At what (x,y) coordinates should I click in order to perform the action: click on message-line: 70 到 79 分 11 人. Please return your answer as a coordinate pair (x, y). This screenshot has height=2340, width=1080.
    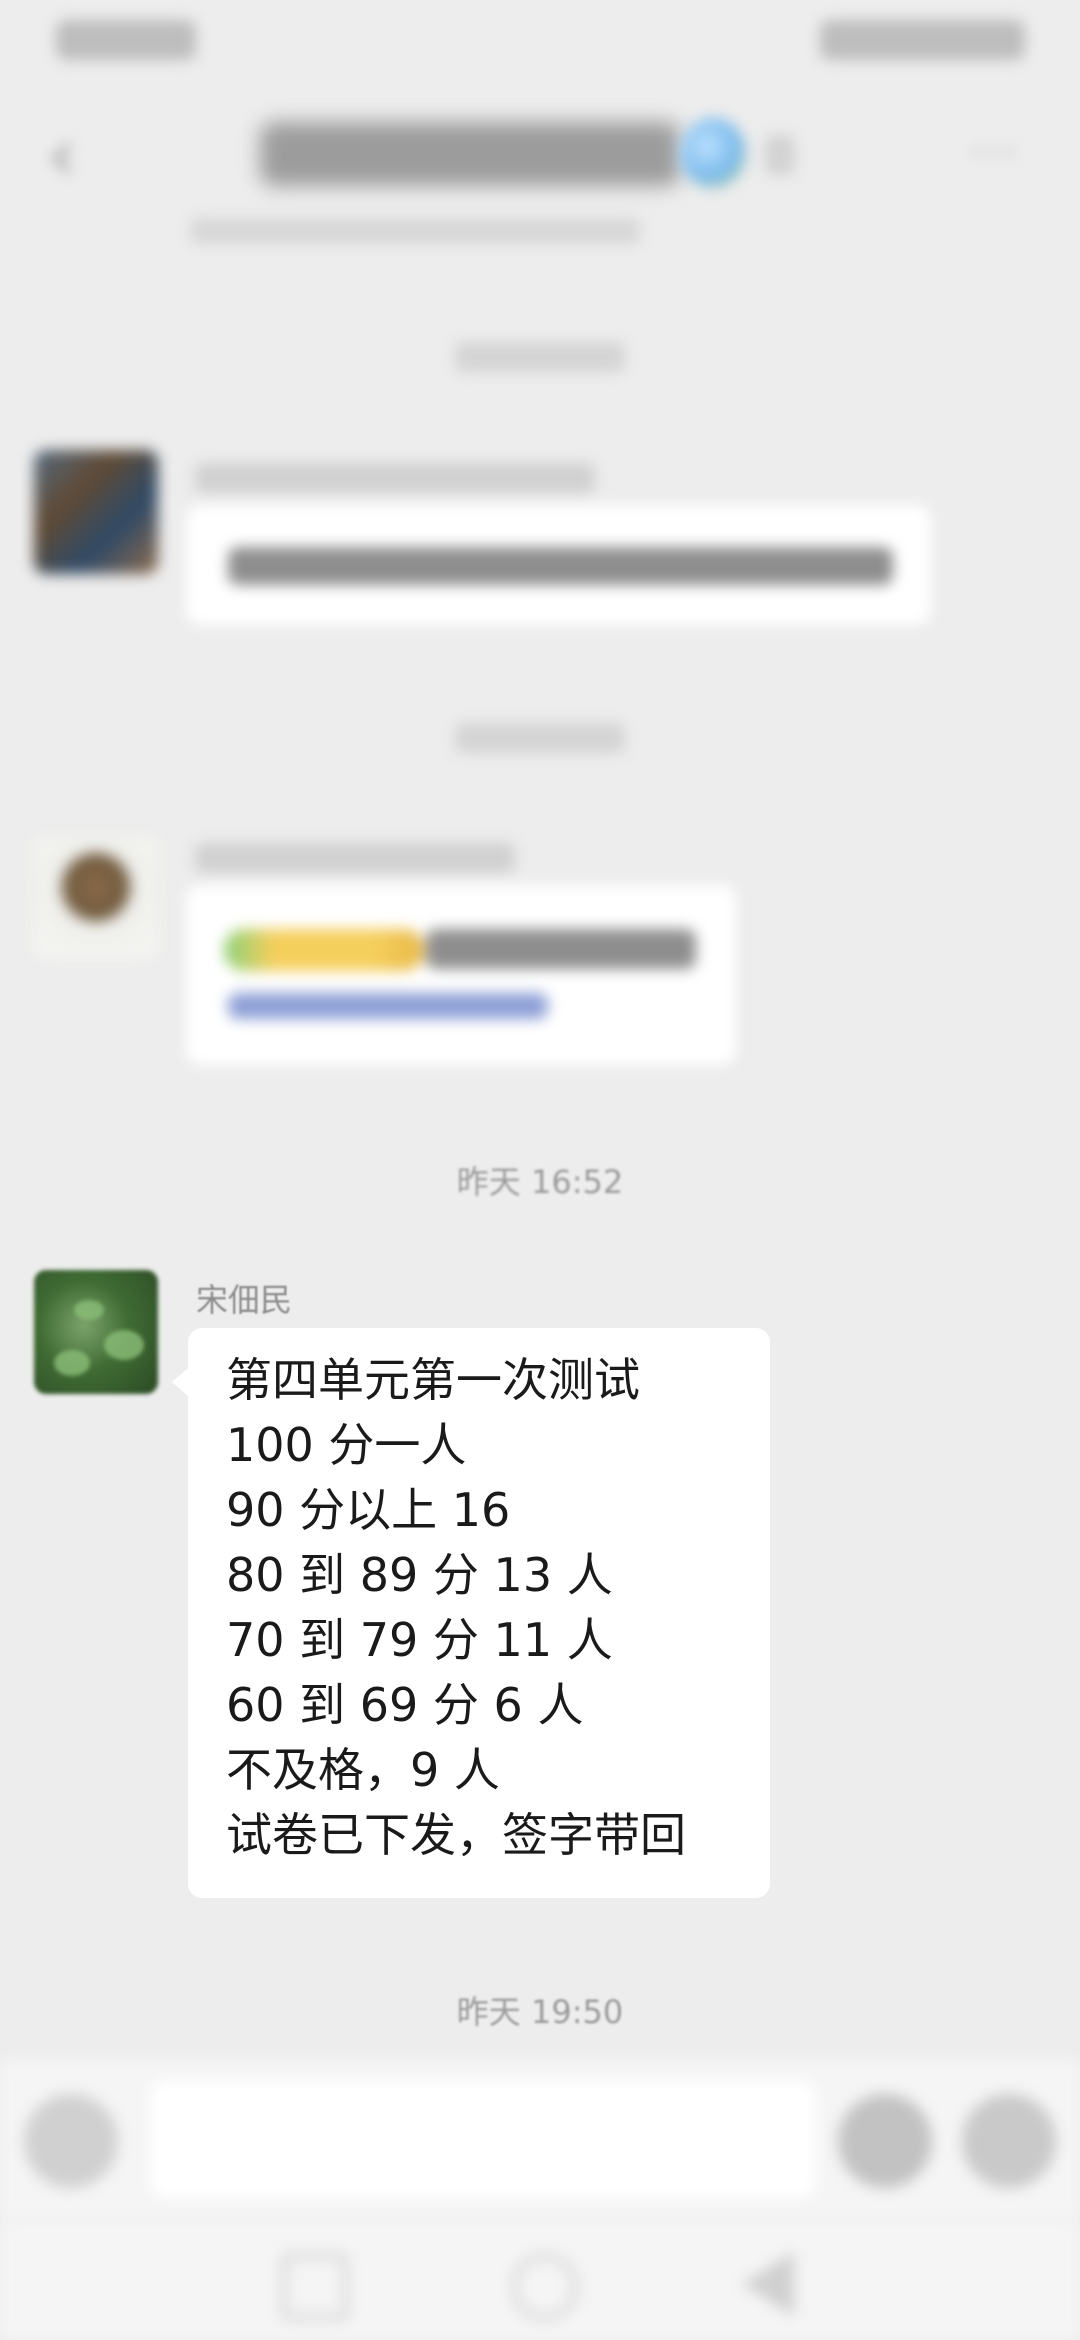
    Looking at the image, I should click on (419, 1640).